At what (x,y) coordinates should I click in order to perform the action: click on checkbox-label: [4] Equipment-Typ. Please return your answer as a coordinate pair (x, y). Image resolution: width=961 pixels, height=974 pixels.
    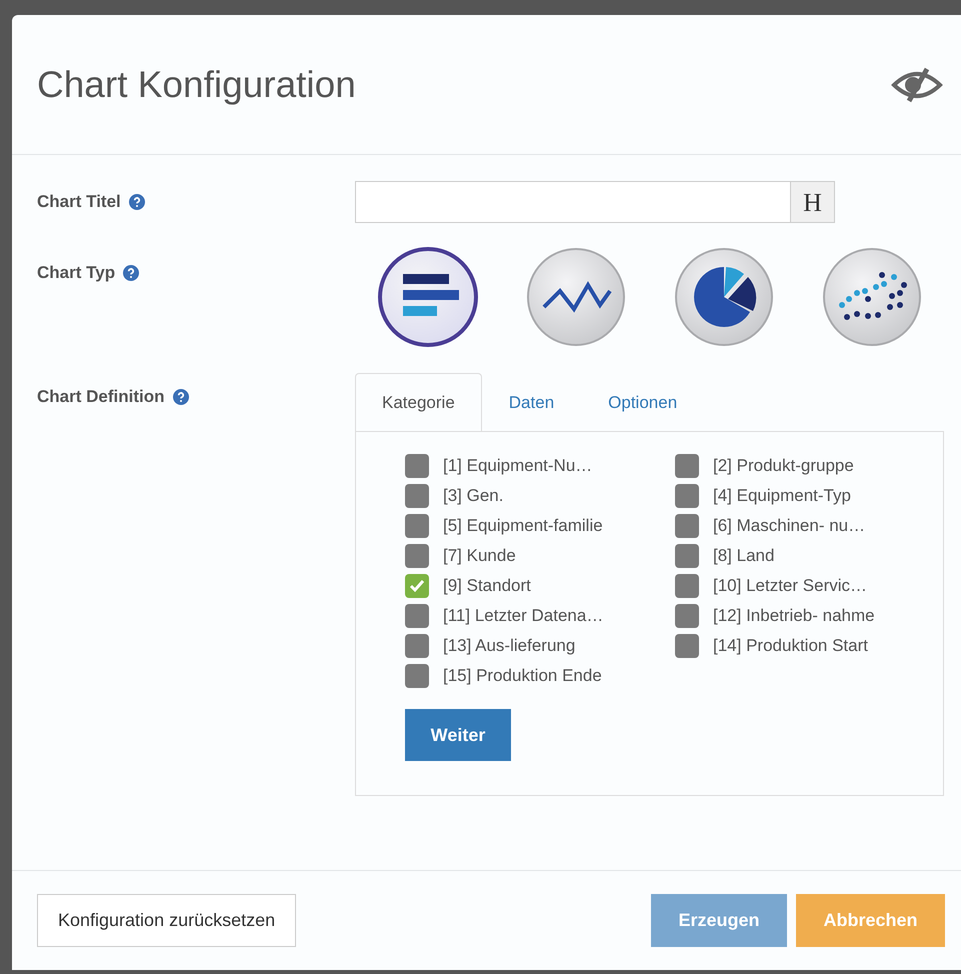
    Looking at the image, I should click on (782, 496).